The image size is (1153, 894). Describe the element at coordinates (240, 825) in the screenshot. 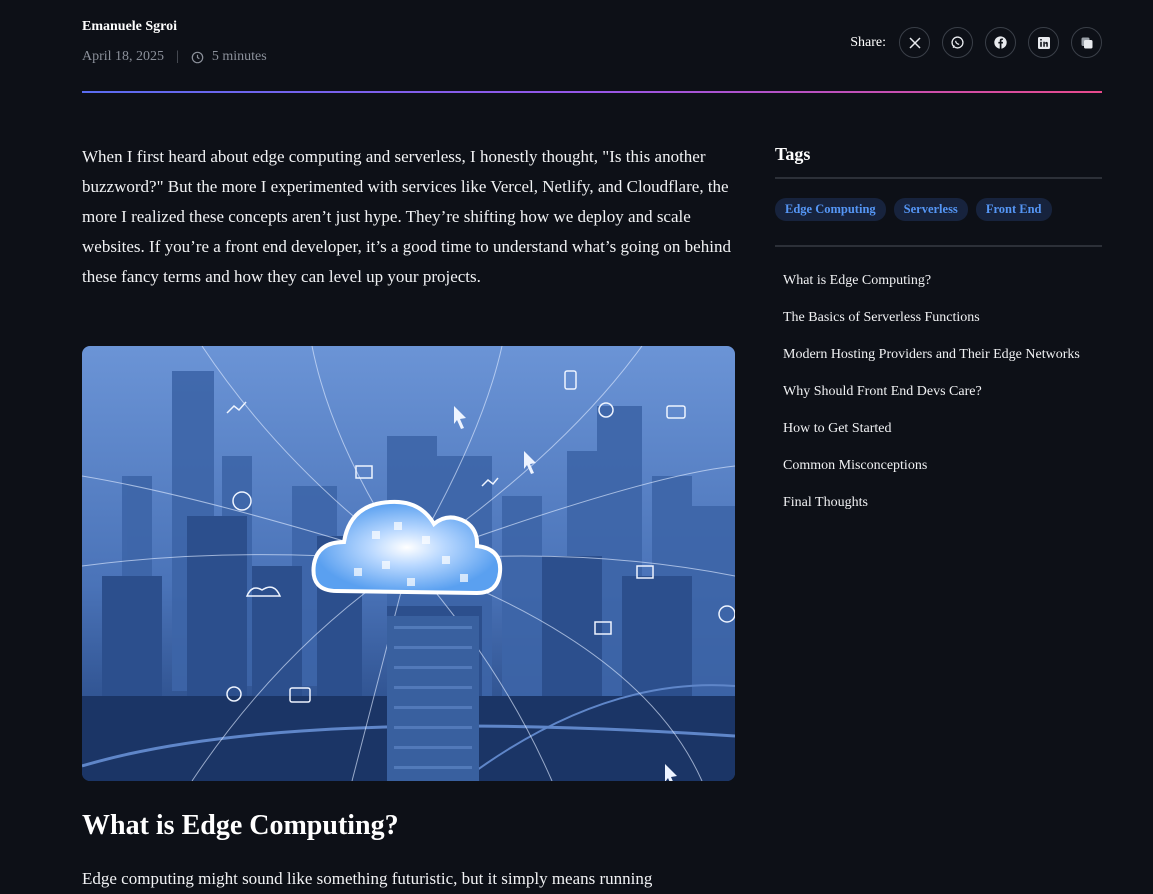

I see `section-heading: What is Edge Computing?` at that location.